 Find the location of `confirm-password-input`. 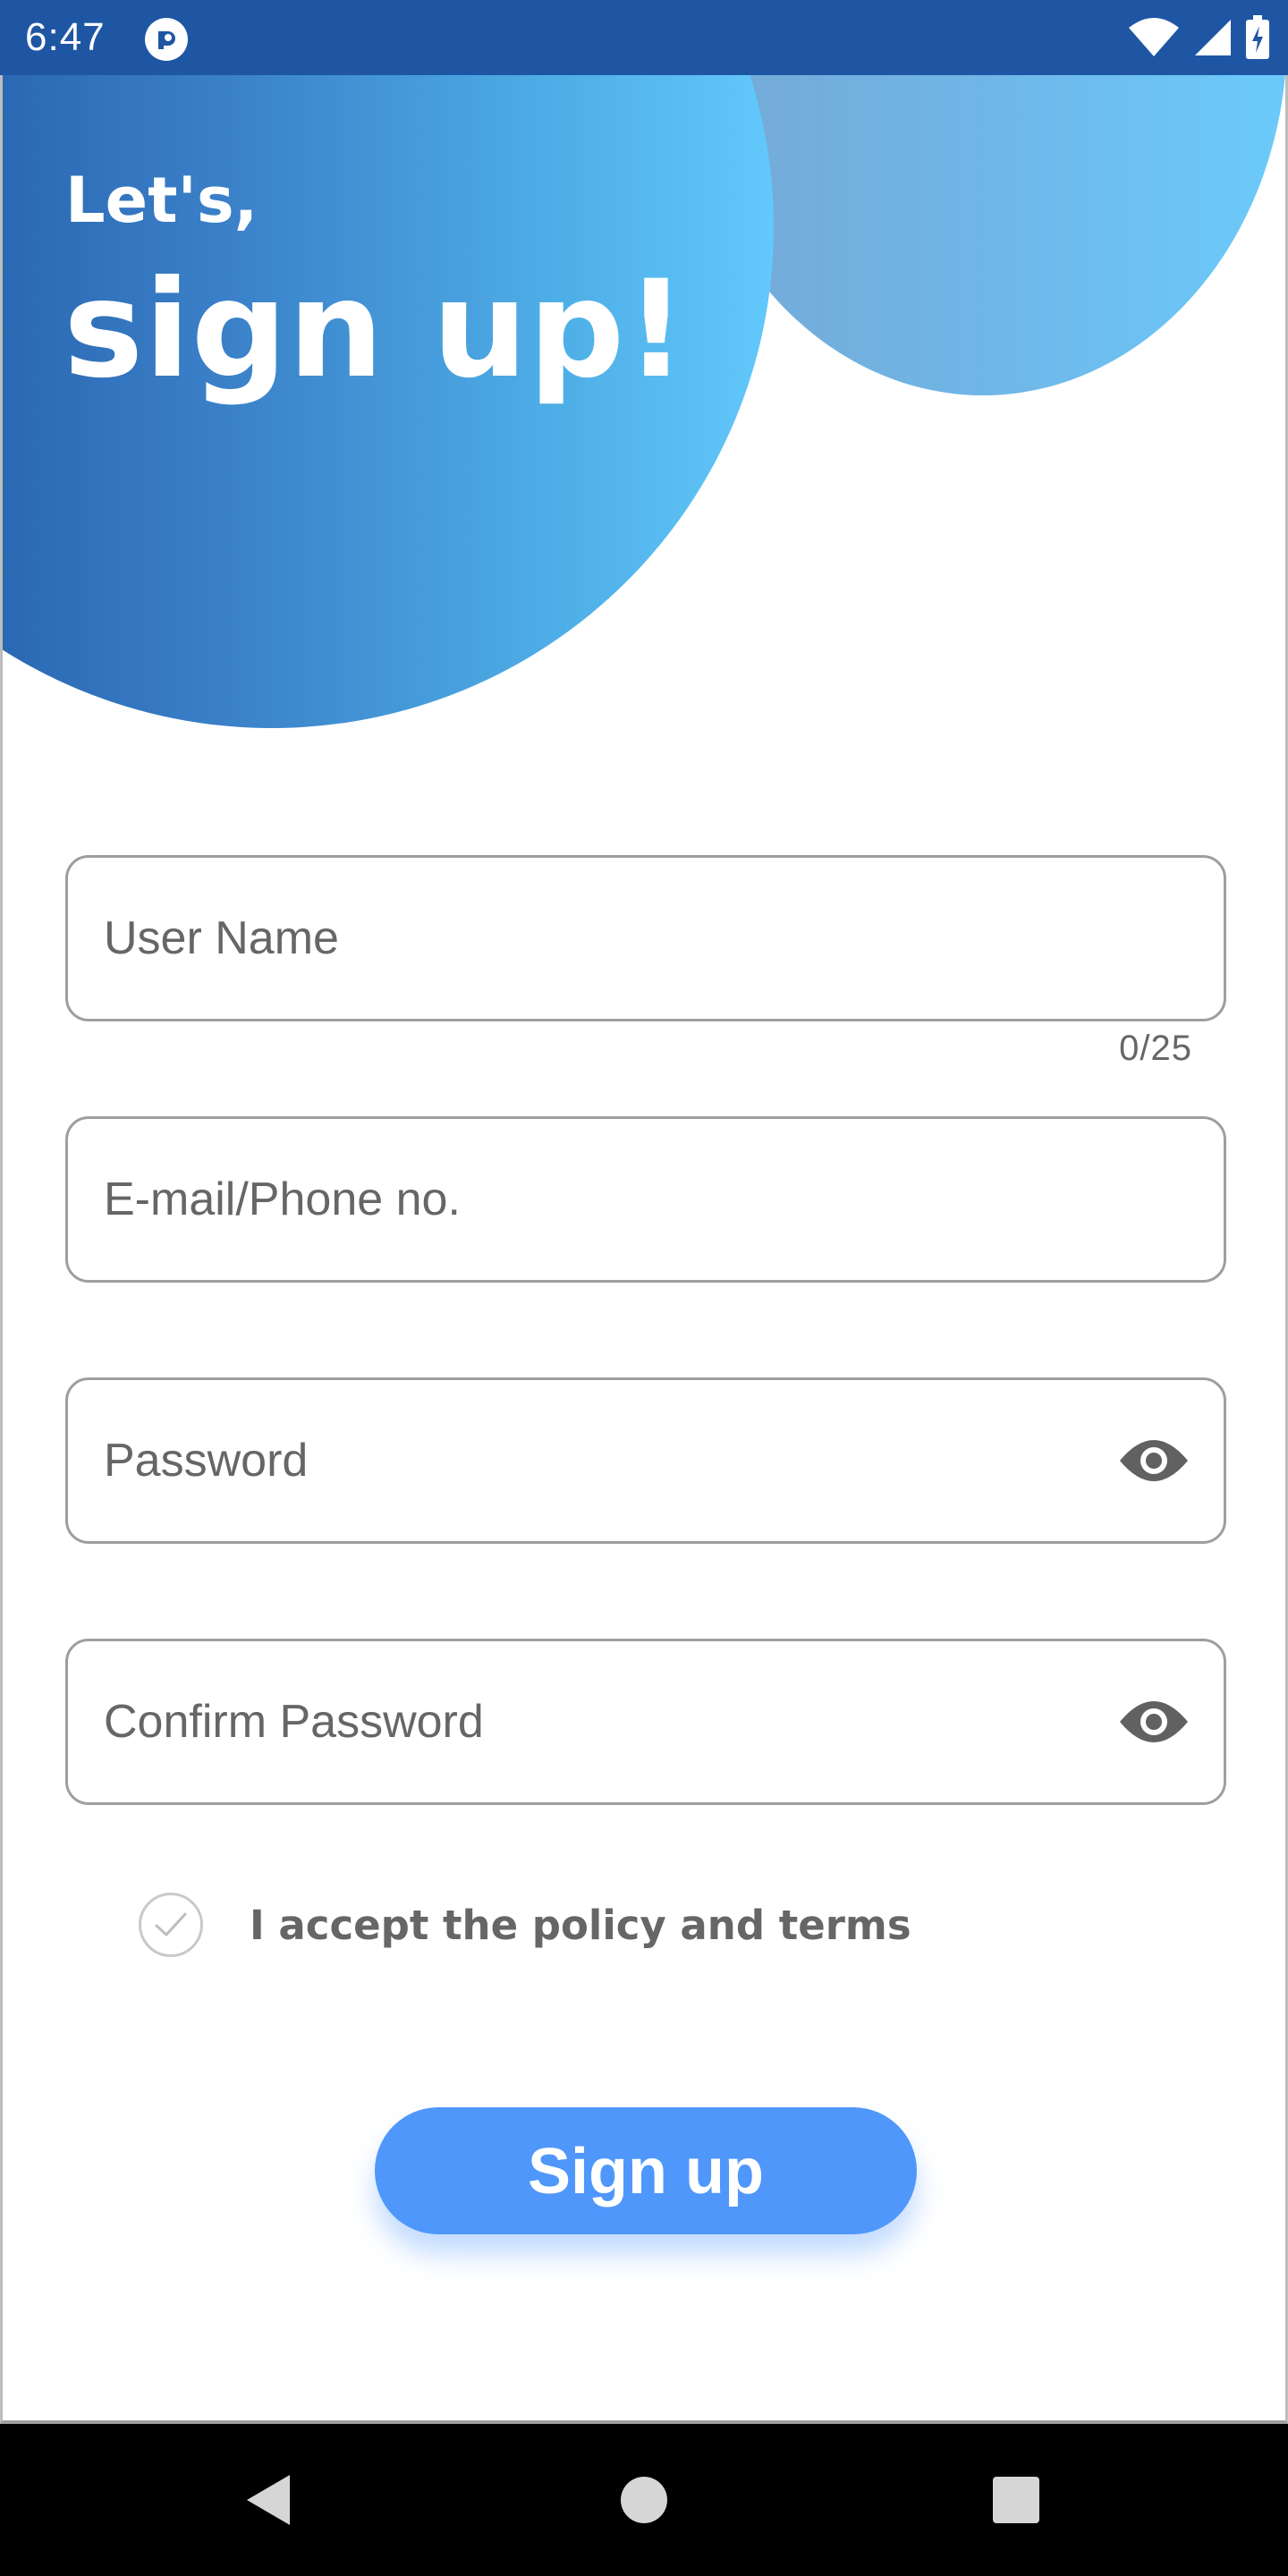

confirm-password-input is located at coordinates (587, 1721).